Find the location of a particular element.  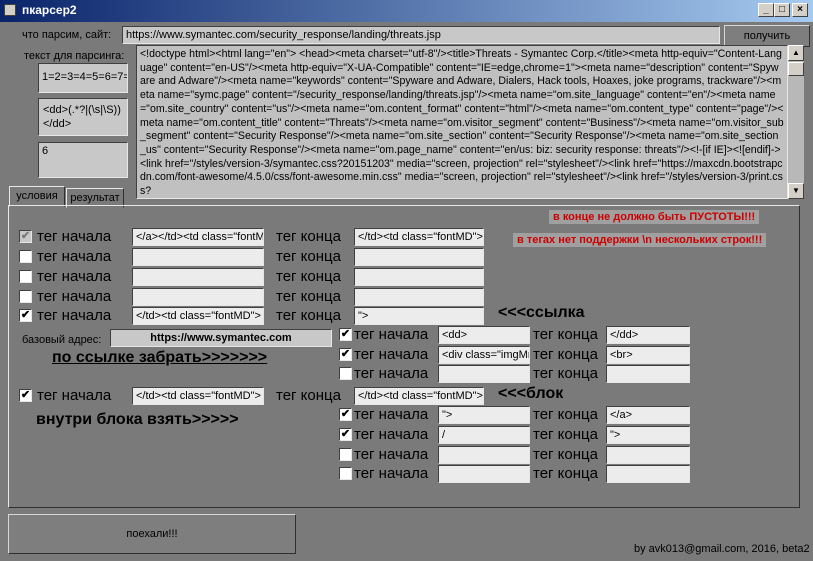

block-hint: <<<блок is located at coordinates (531, 393).